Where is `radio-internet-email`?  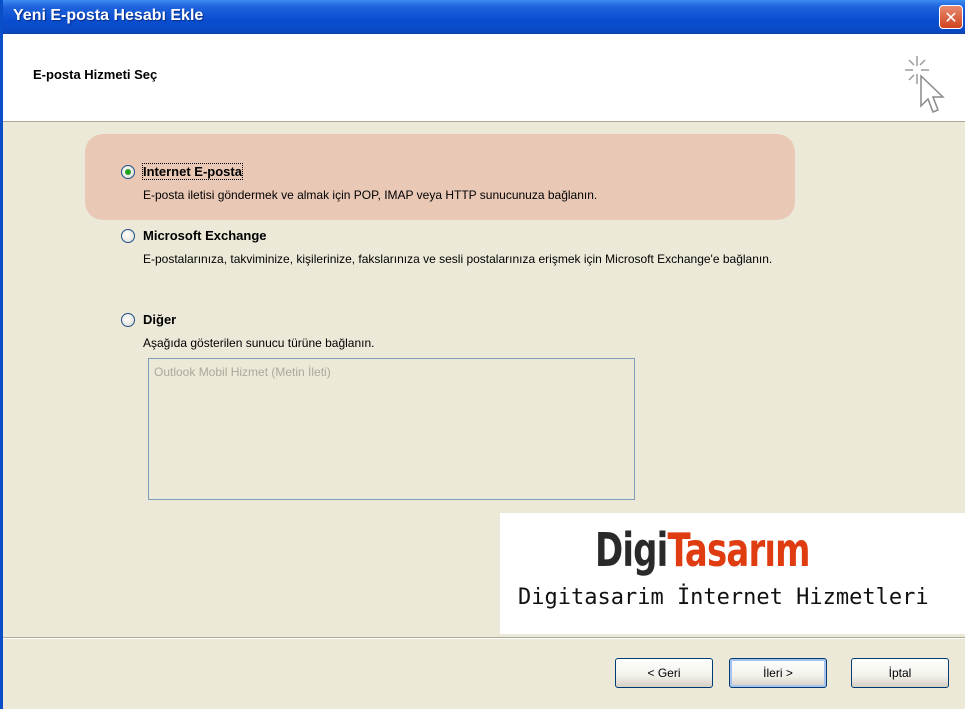 radio-internet-email is located at coordinates (128, 172).